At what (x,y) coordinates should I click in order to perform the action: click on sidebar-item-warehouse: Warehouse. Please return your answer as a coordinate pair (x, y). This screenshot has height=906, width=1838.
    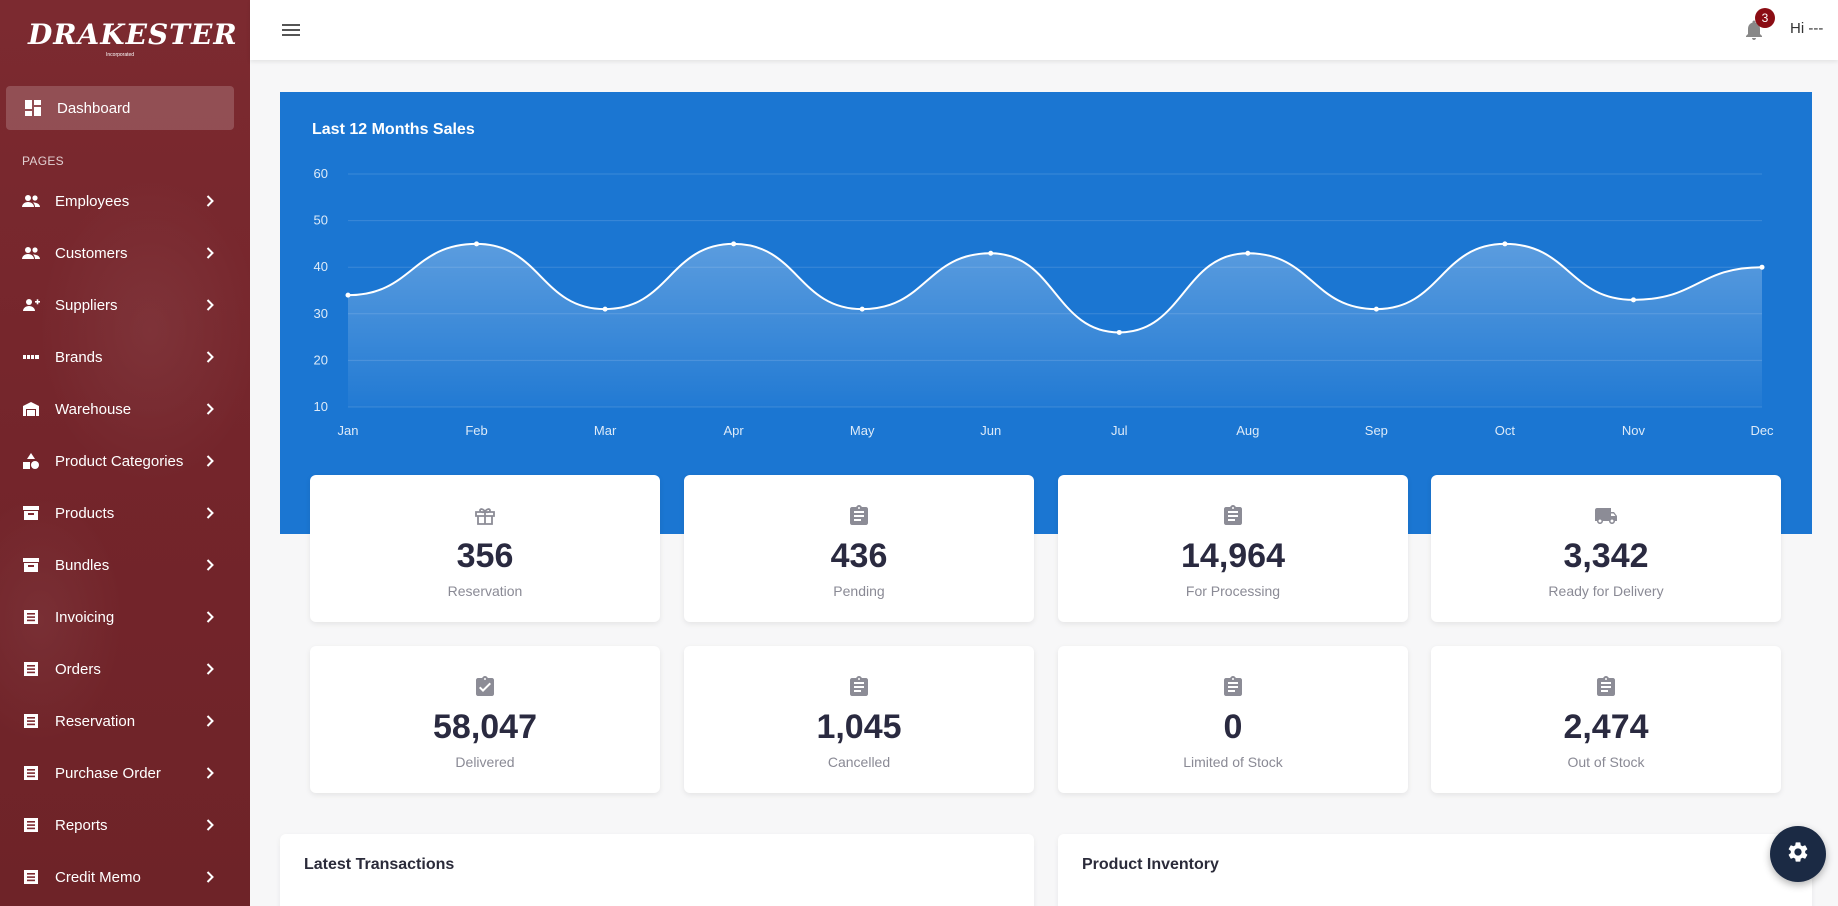
    Looking at the image, I should click on (125, 409).